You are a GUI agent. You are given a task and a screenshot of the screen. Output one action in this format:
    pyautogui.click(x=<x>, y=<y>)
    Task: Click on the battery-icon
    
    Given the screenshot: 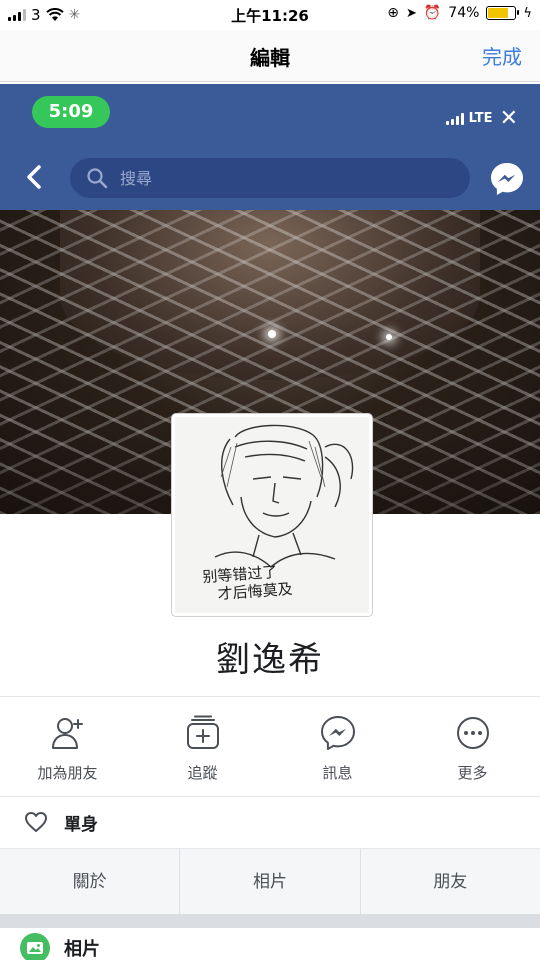 What is the action you would take?
    pyautogui.click(x=503, y=13)
    